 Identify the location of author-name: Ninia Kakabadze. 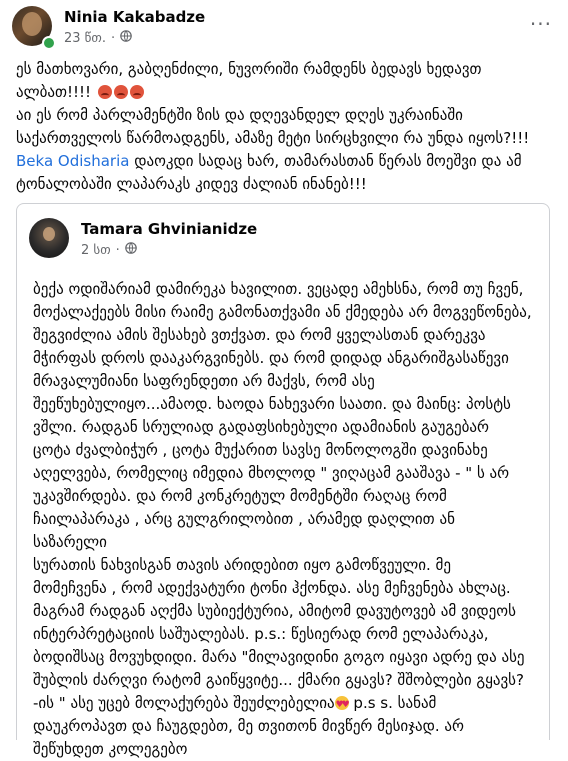
(134, 17).